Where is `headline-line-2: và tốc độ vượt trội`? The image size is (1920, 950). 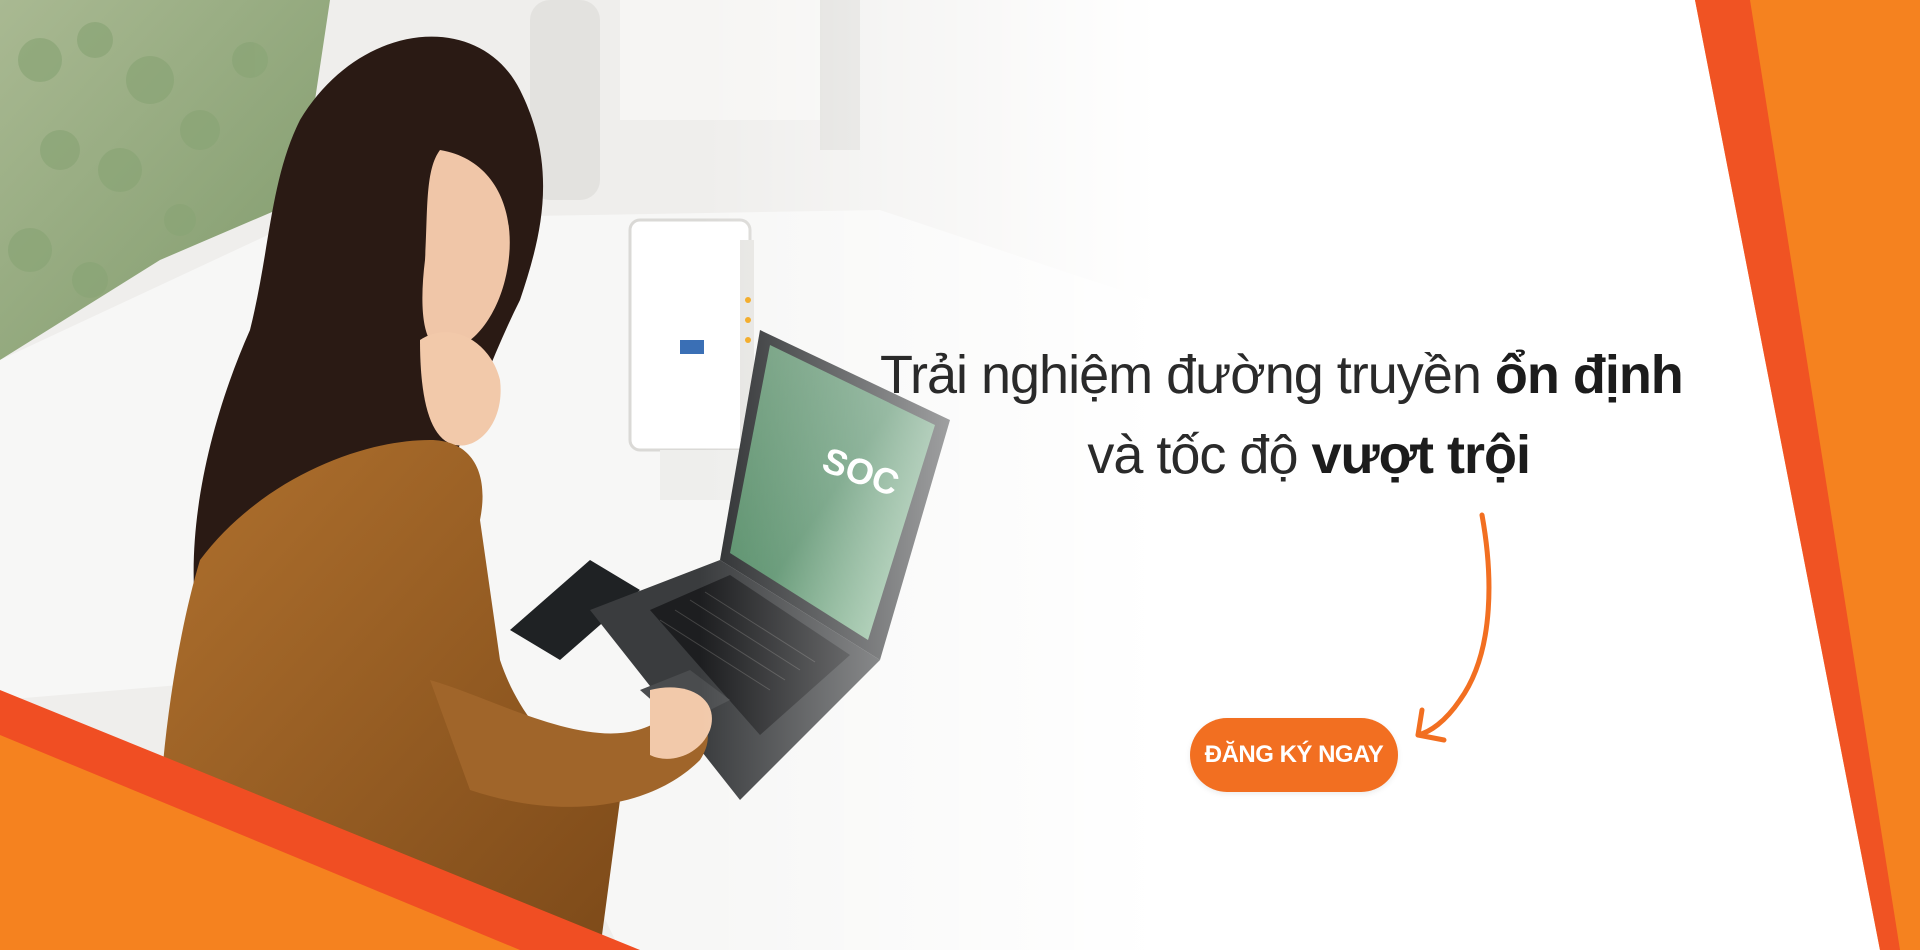
headline-line-2: và tốc độ vượt trội is located at coordinates (1309, 455).